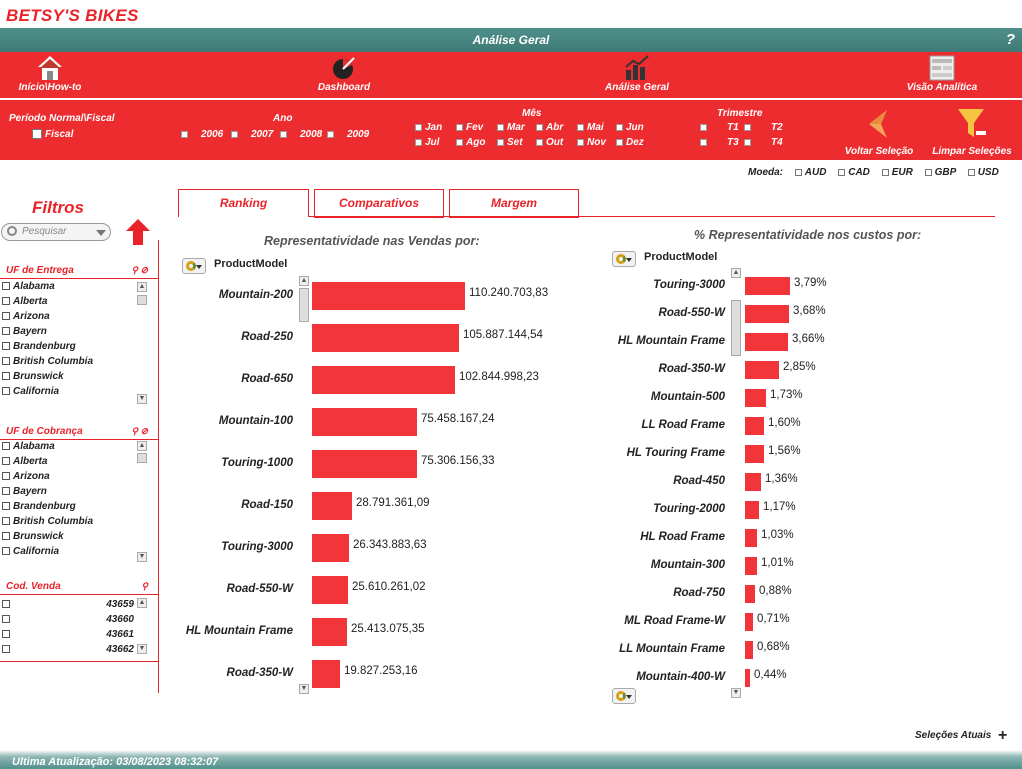 The image size is (1022, 769). I want to click on tab-margem: Margem, so click(514, 203).